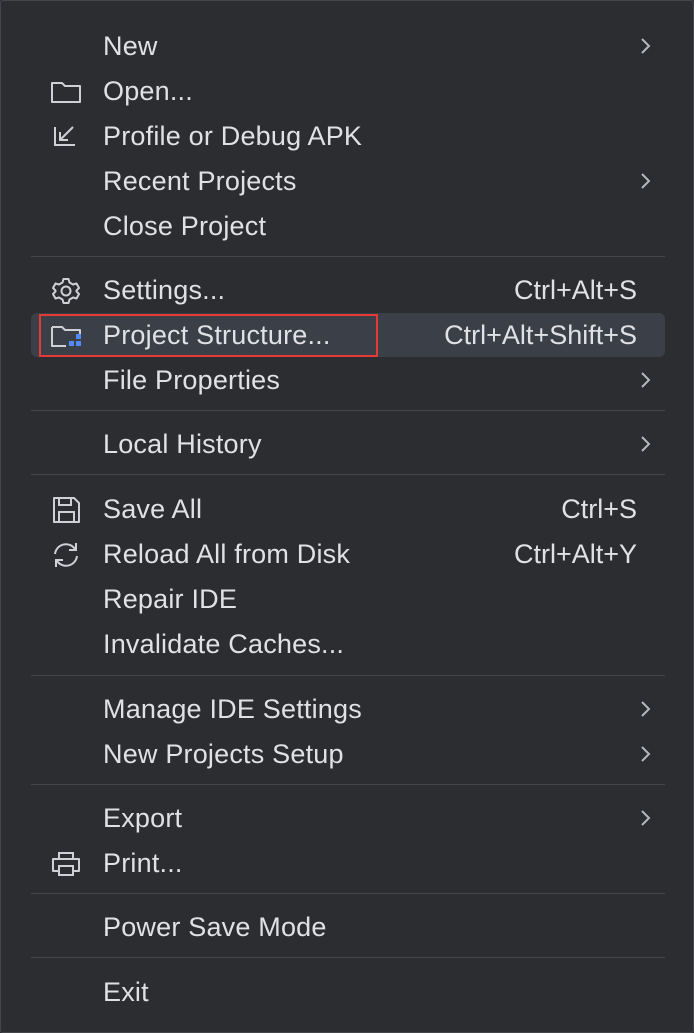 This screenshot has width=694, height=1033. Describe the element at coordinates (348, 754) in the screenshot. I see `menu-item-new-projects-setup: New Projects Setup` at that location.